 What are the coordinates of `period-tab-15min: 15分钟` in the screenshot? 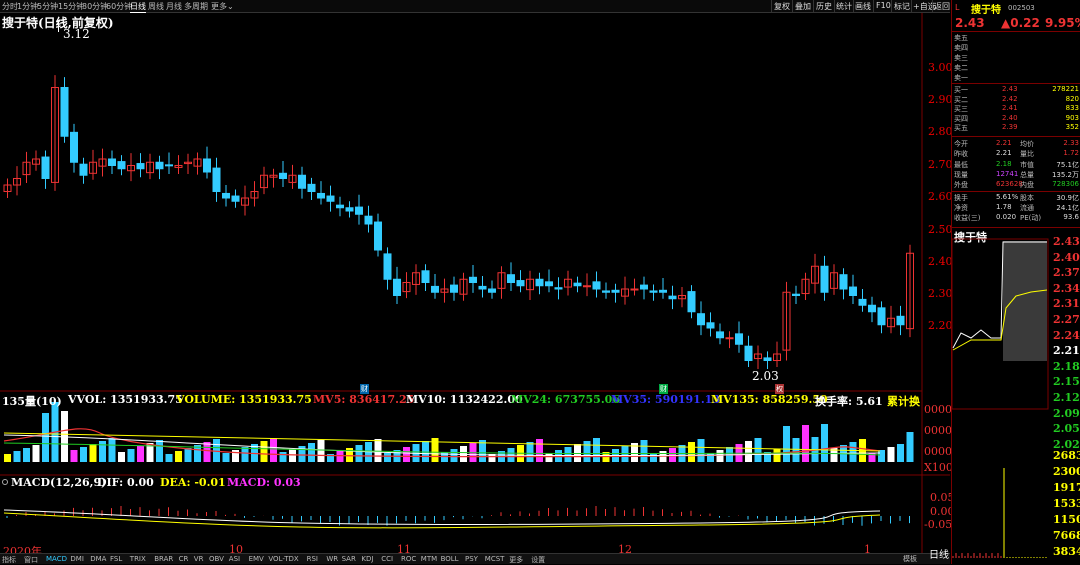 It's located at (71, 6).